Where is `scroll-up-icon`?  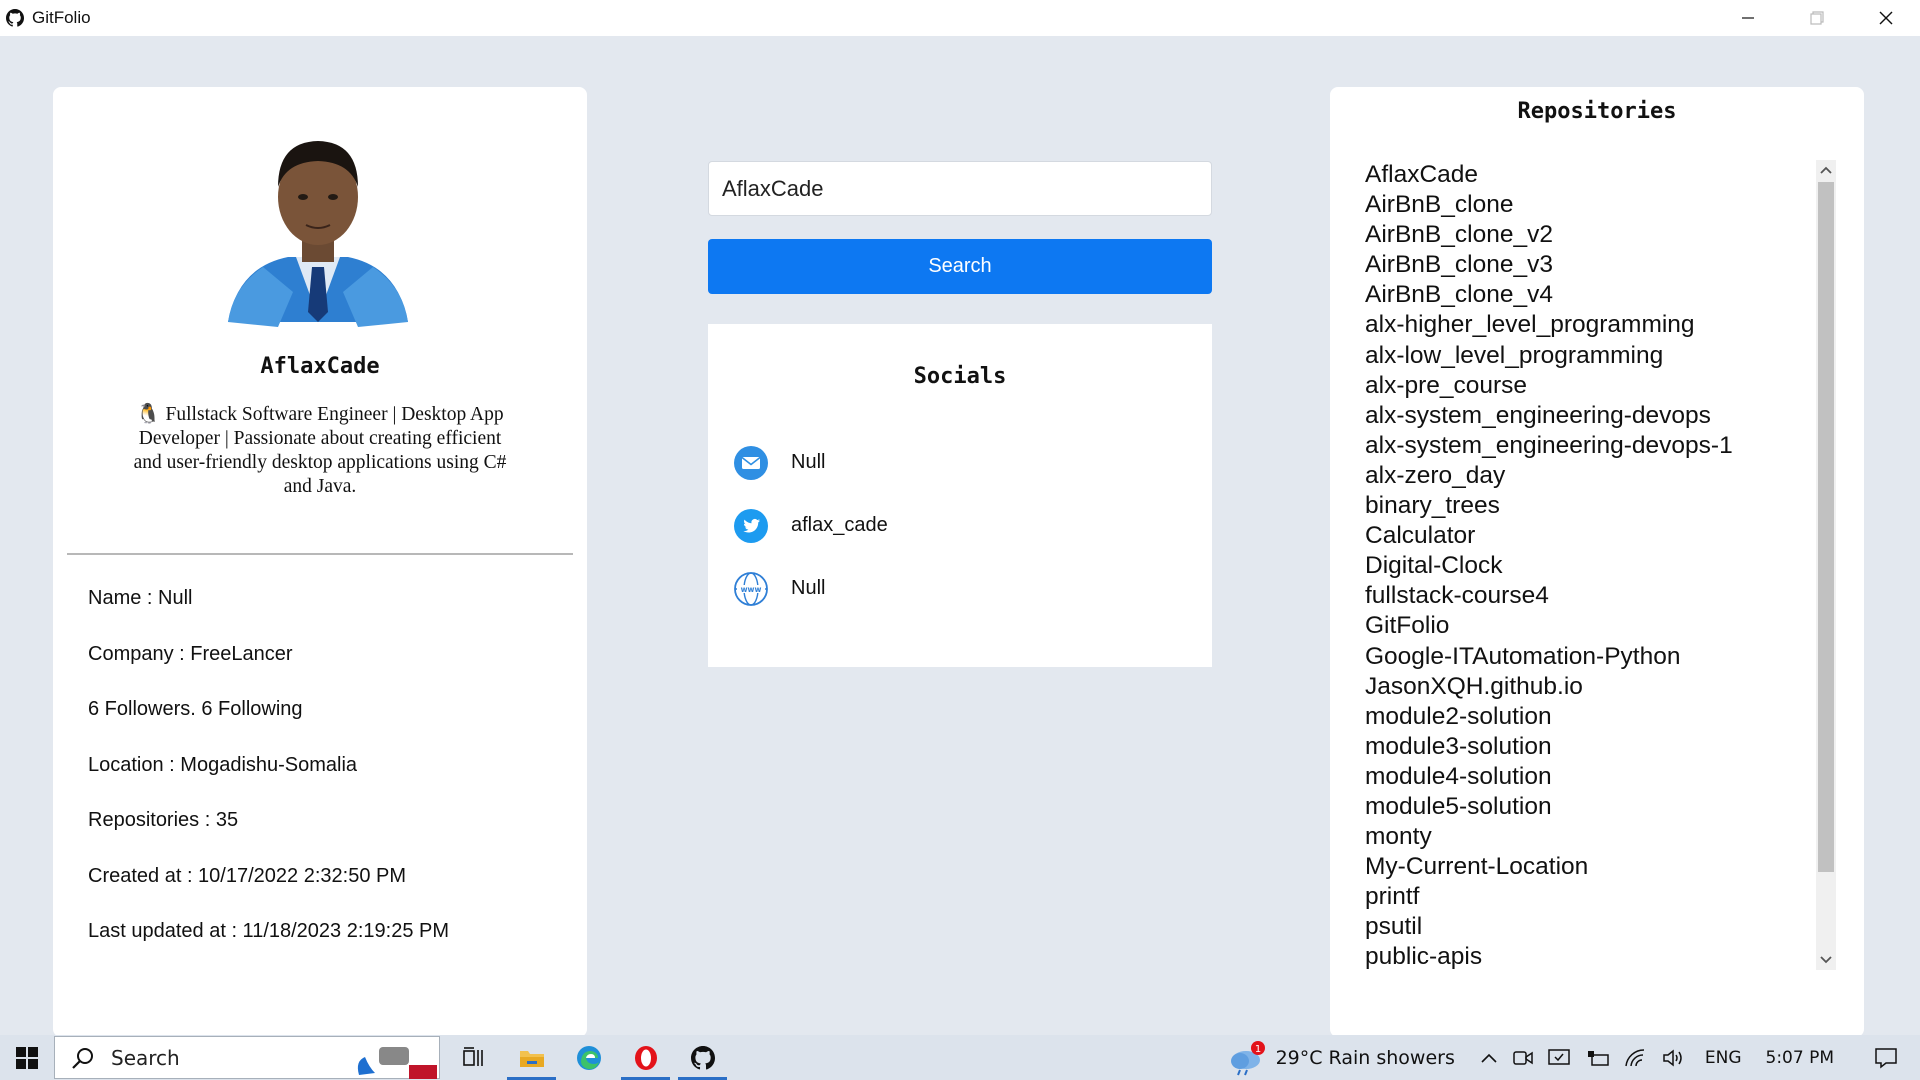 scroll-up-icon is located at coordinates (1826, 170).